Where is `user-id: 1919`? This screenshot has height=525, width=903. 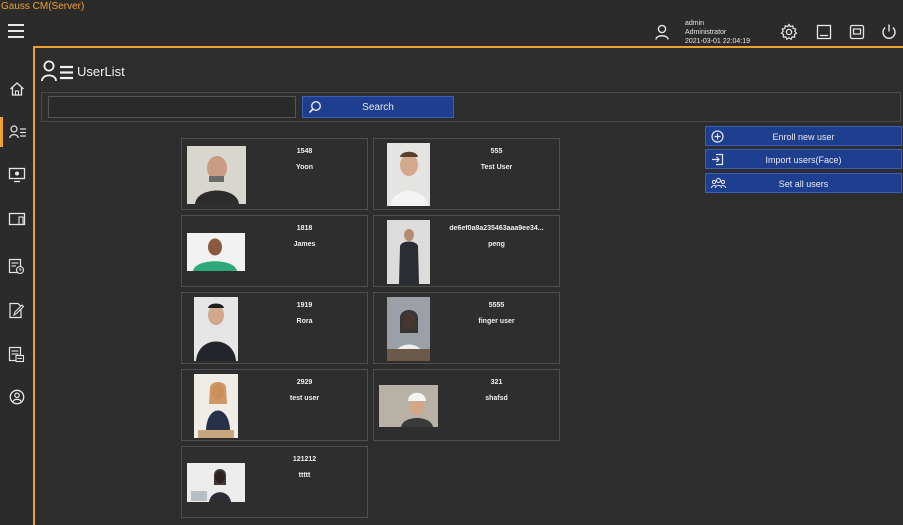 user-id: 1919 is located at coordinates (304, 305).